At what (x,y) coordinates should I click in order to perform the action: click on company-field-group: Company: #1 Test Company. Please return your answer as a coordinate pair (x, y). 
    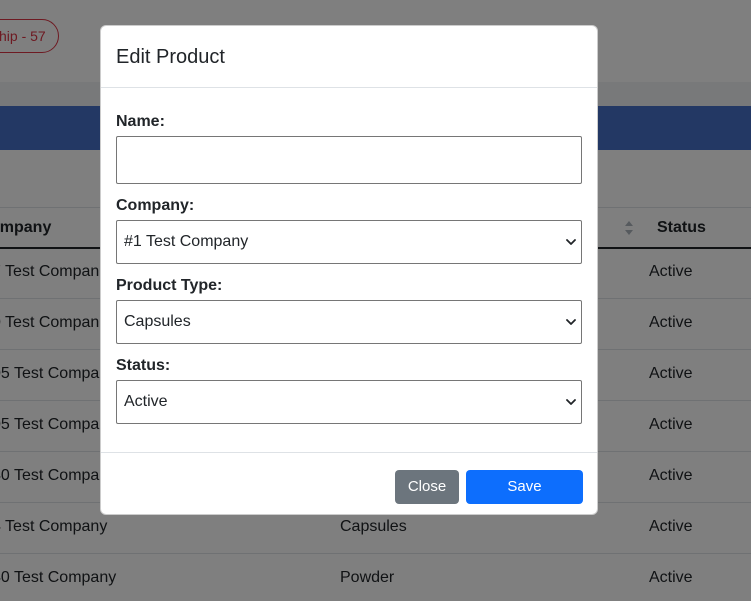
    Looking at the image, I should click on (349, 230).